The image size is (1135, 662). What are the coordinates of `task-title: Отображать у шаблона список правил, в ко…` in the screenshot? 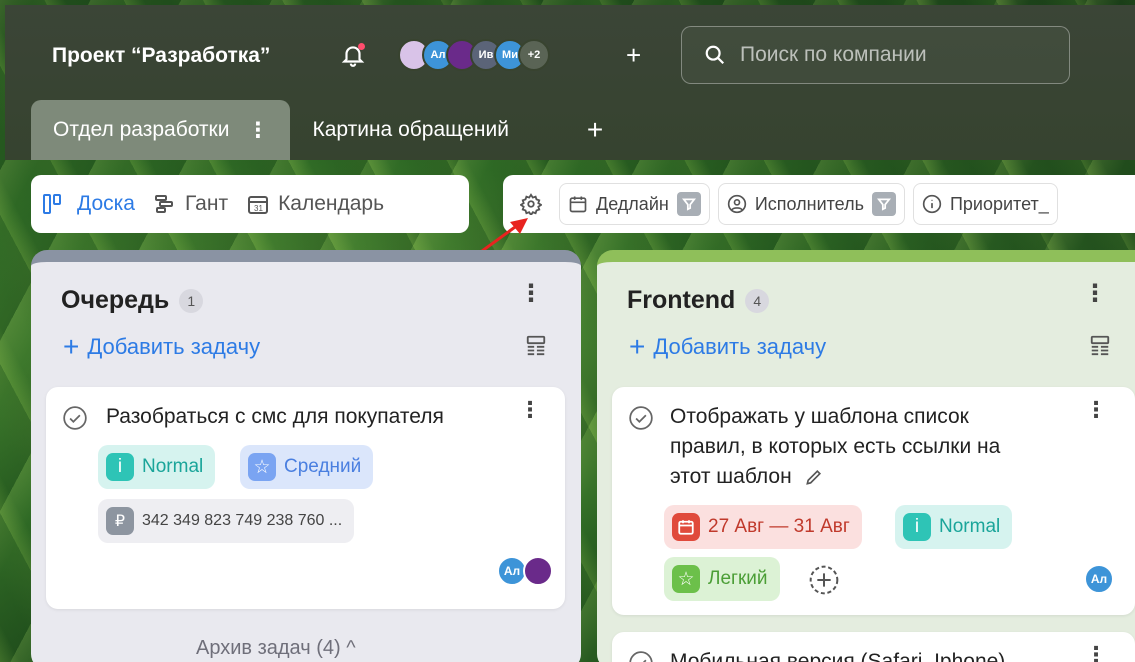 It's located at (835, 447).